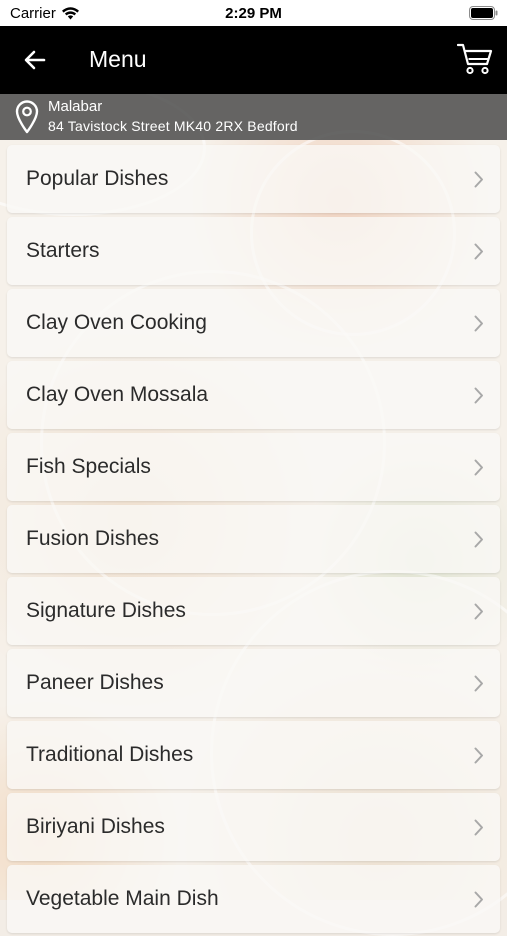  Describe the element at coordinates (122, 898) in the screenshot. I see `menu-category-label: Vegetable Main Dish` at that location.